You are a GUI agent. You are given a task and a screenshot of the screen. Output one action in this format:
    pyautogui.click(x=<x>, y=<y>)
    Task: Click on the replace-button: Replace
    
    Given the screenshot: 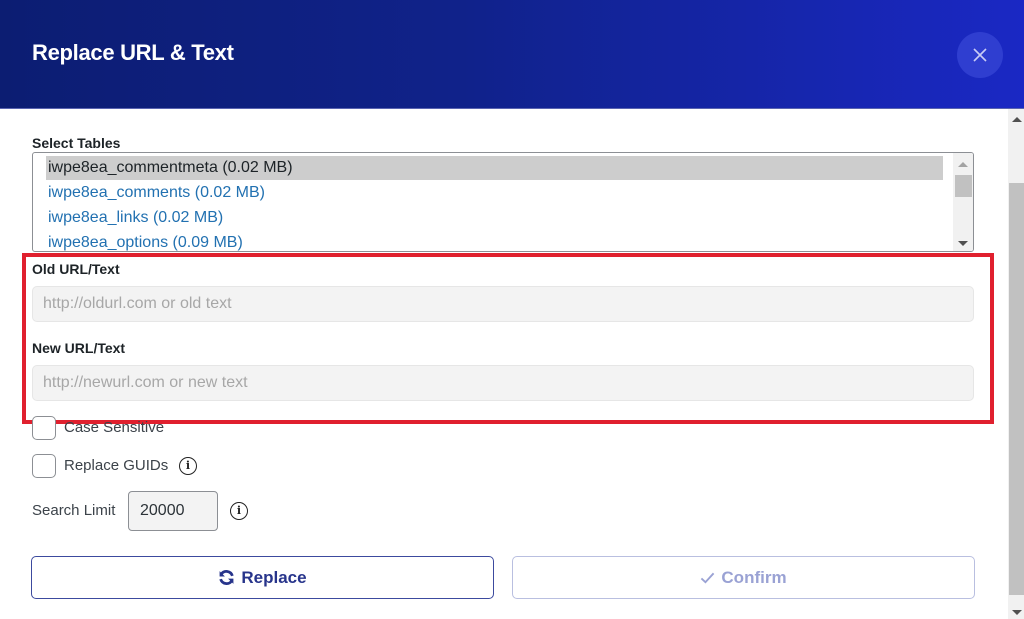 What is the action you would take?
    pyautogui.click(x=262, y=577)
    